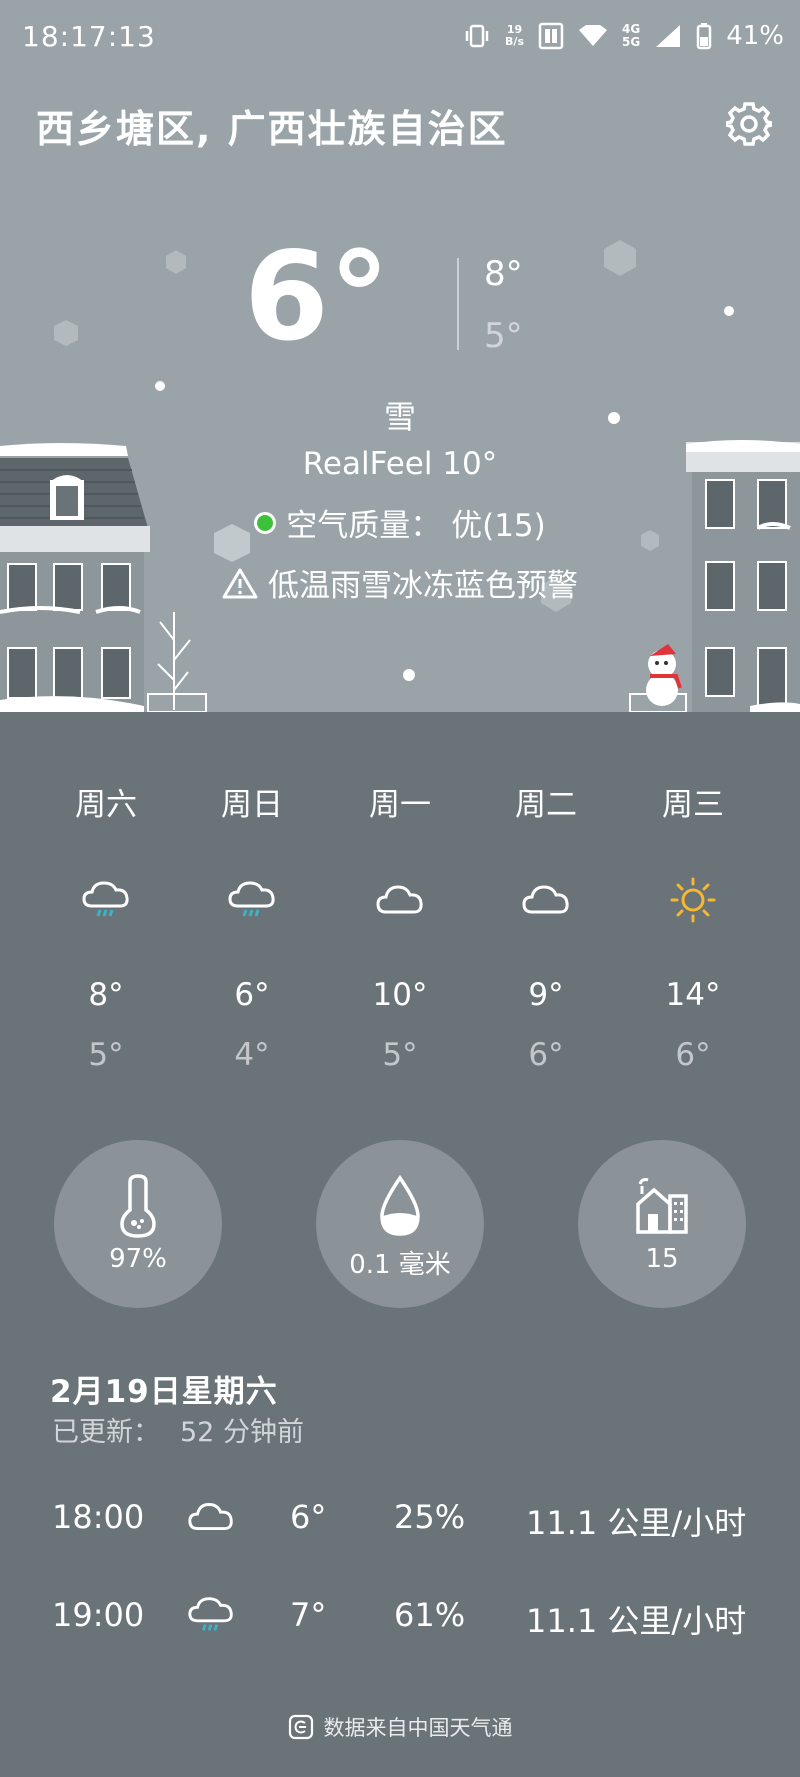 The width and height of the screenshot is (800, 1777). Describe the element at coordinates (177, 702) in the screenshot. I see `fence` at that location.